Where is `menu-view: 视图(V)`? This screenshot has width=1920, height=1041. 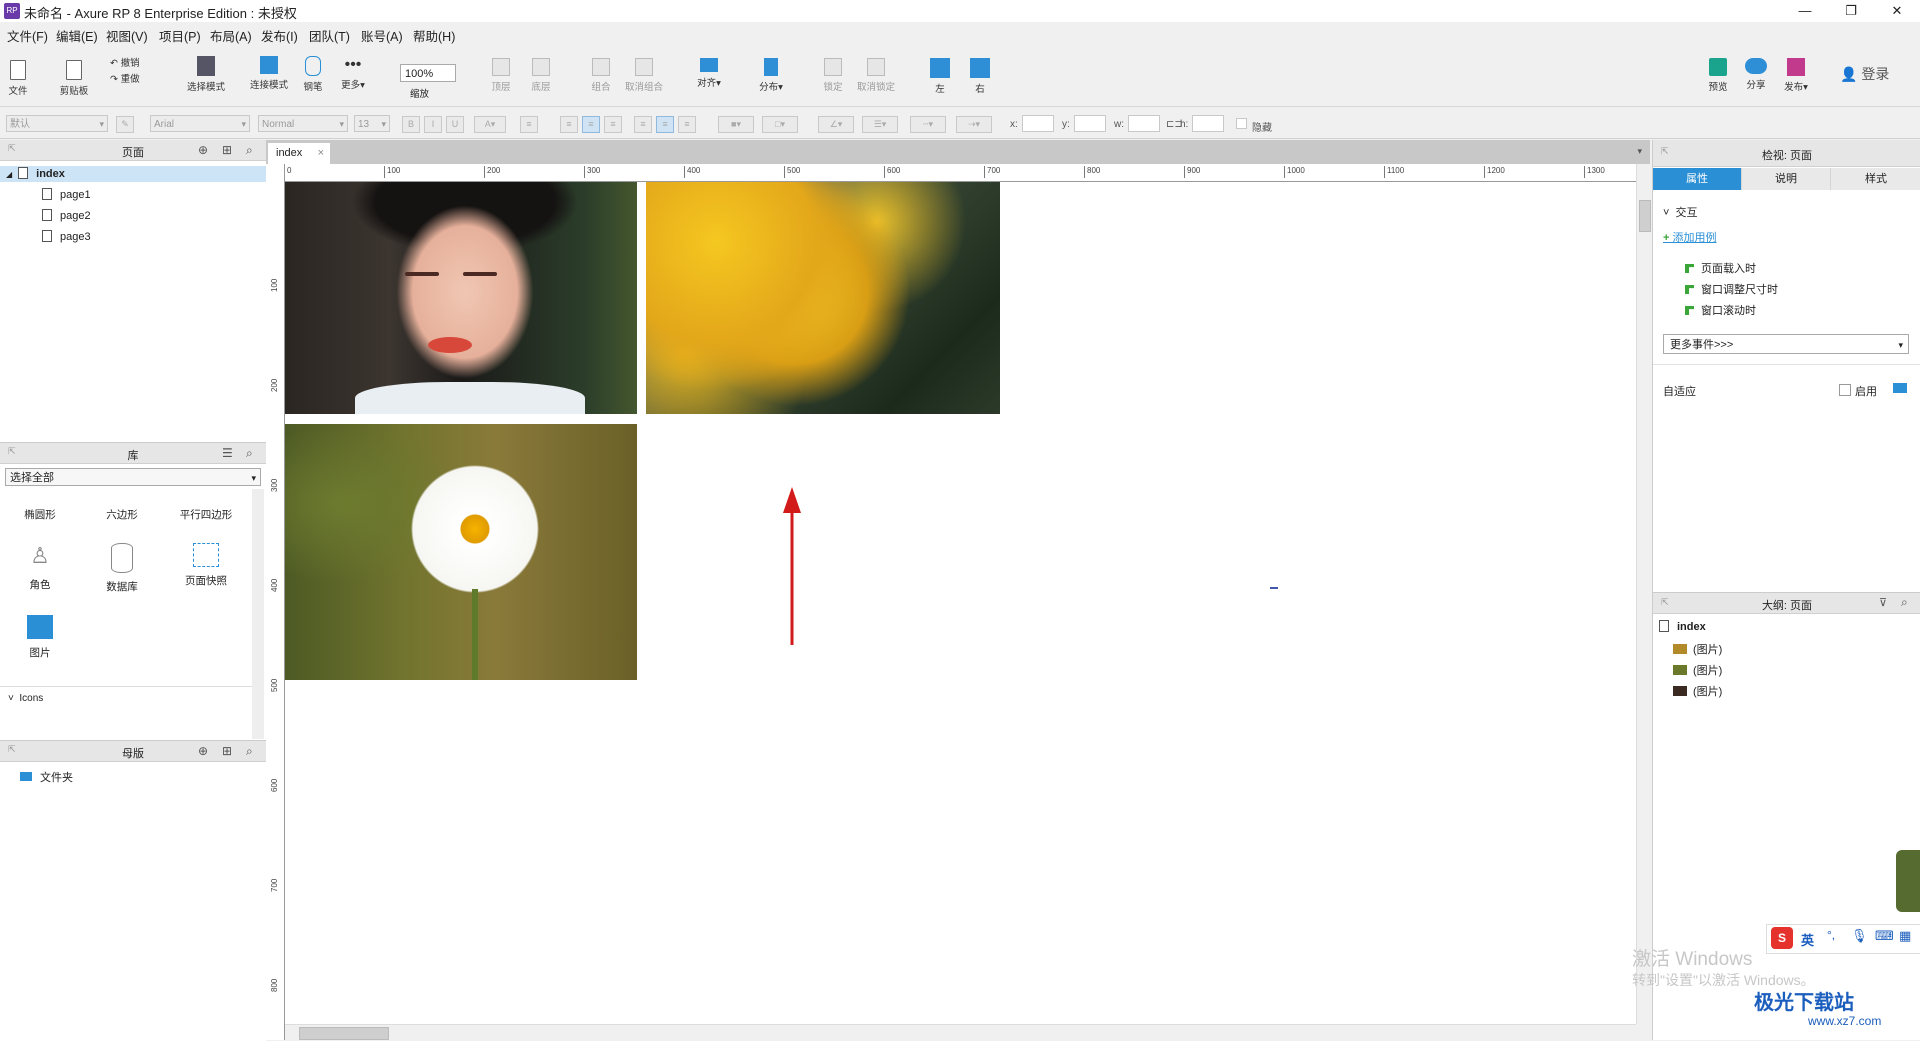 menu-view: 视图(V) is located at coordinates (127, 35).